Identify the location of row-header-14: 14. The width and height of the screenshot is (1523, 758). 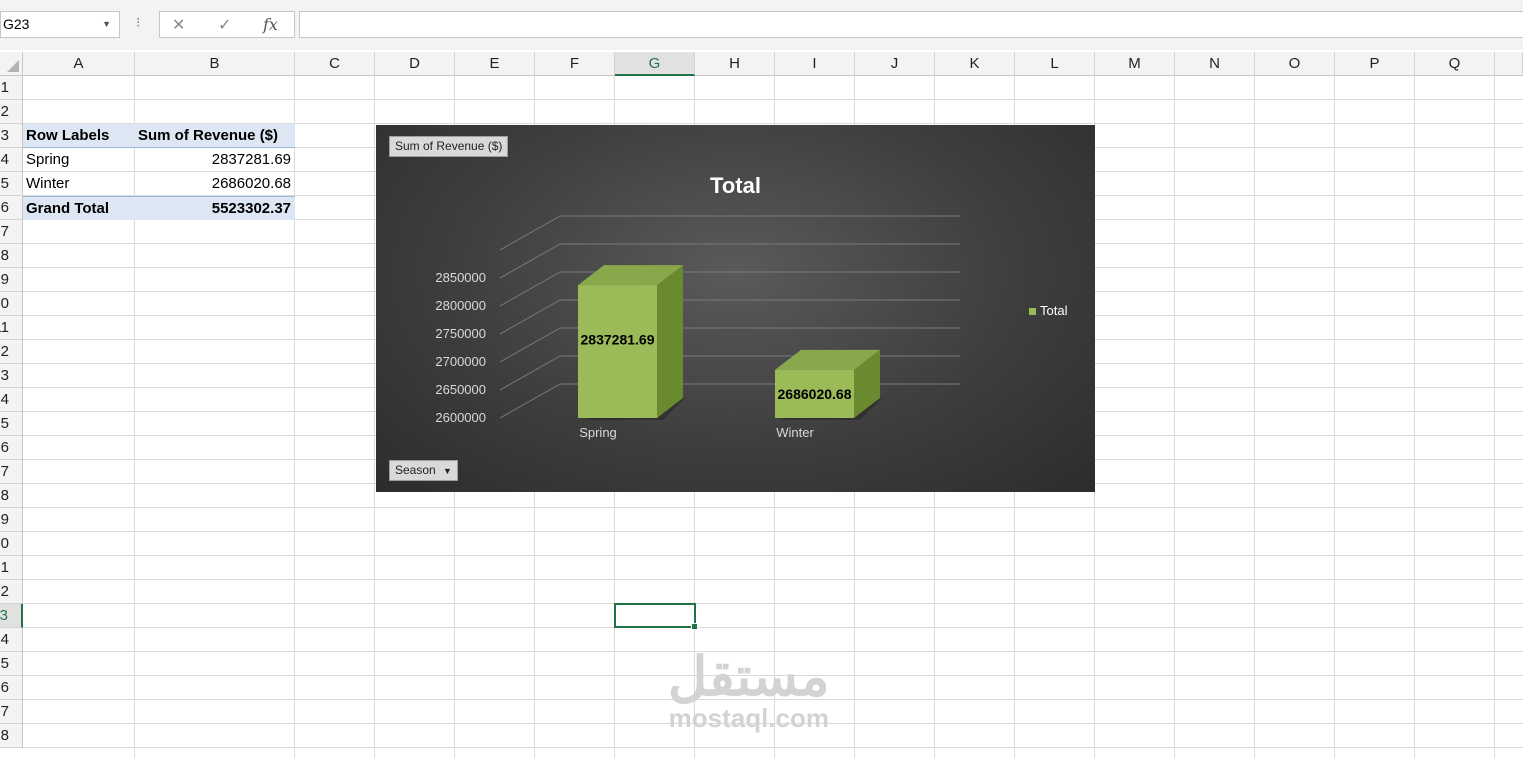
(11, 400).